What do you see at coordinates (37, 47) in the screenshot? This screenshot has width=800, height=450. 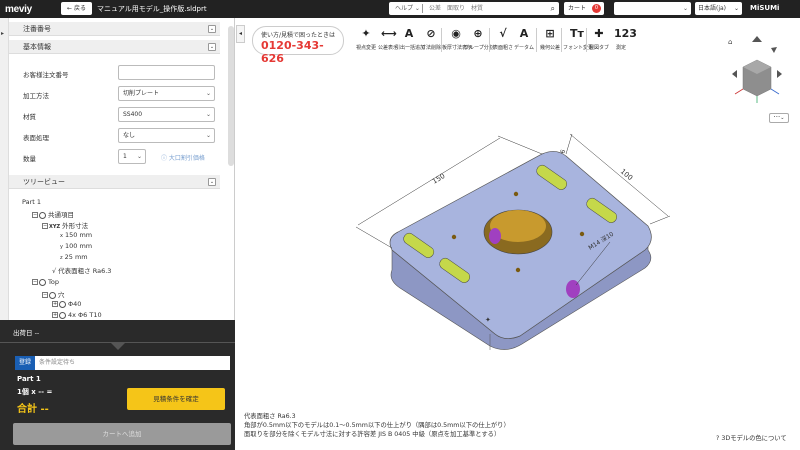 I see `section-basic-label: 基本情報` at bounding box center [37, 47].